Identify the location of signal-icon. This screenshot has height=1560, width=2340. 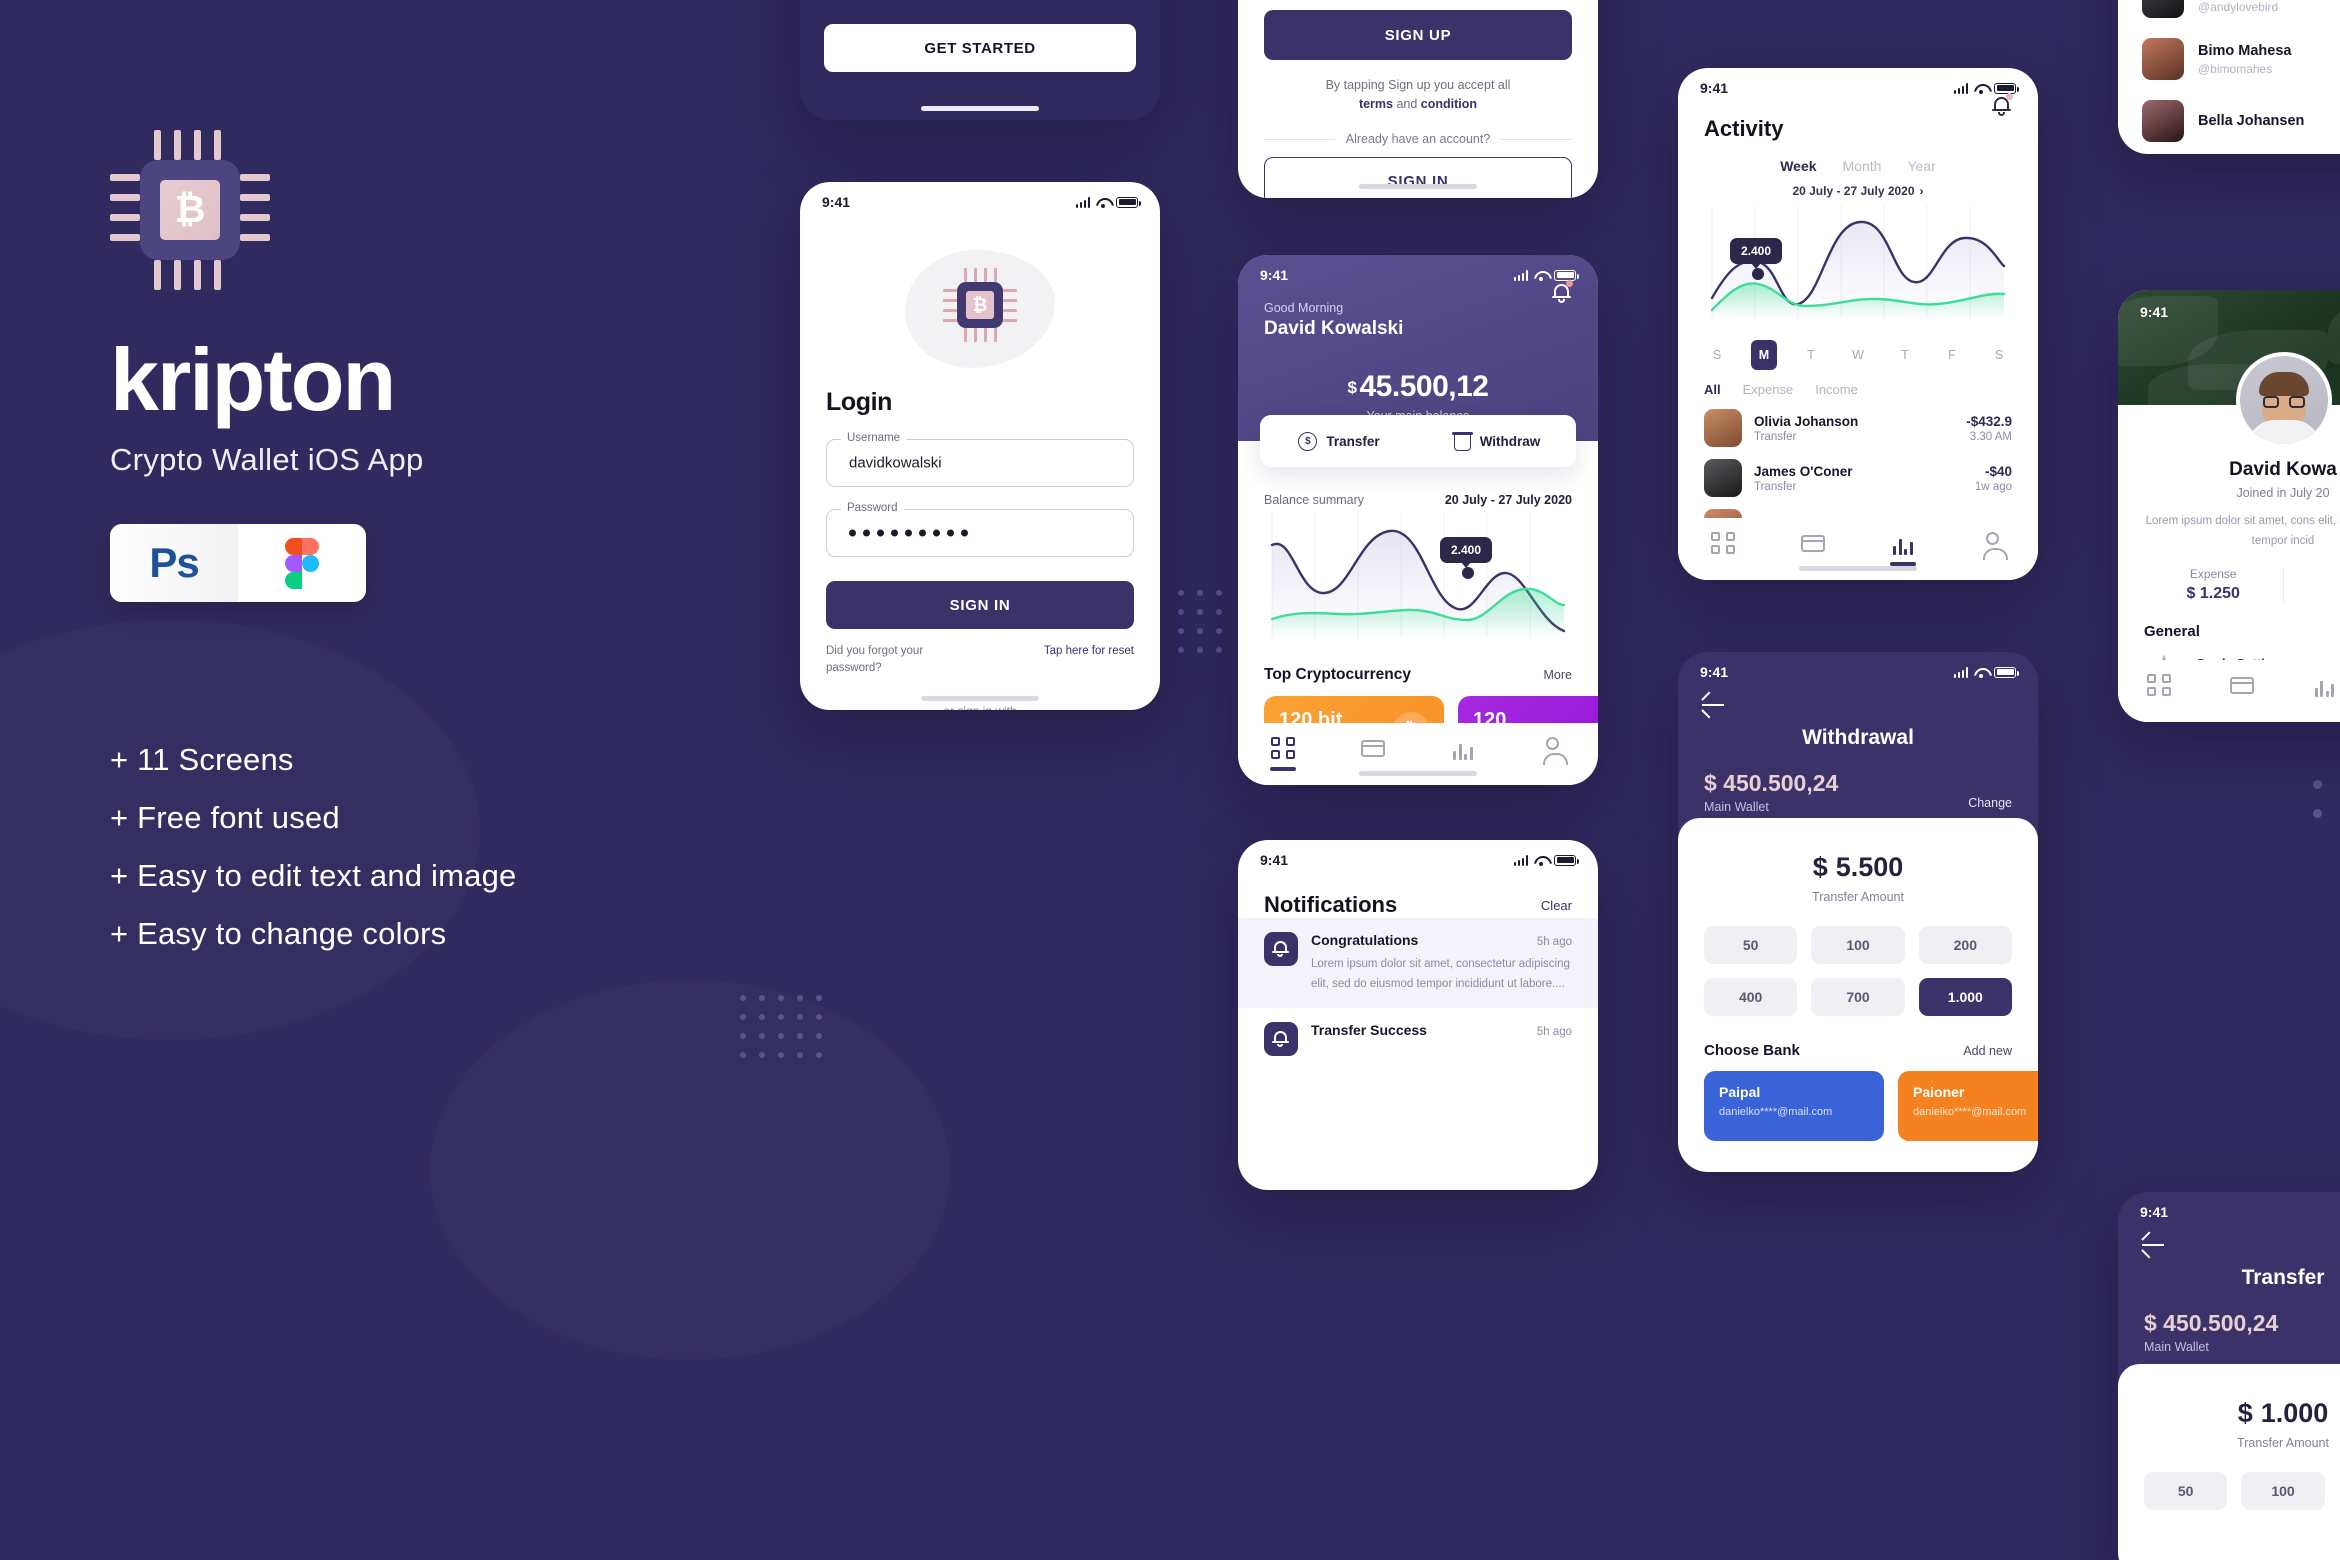
(1960, 672).